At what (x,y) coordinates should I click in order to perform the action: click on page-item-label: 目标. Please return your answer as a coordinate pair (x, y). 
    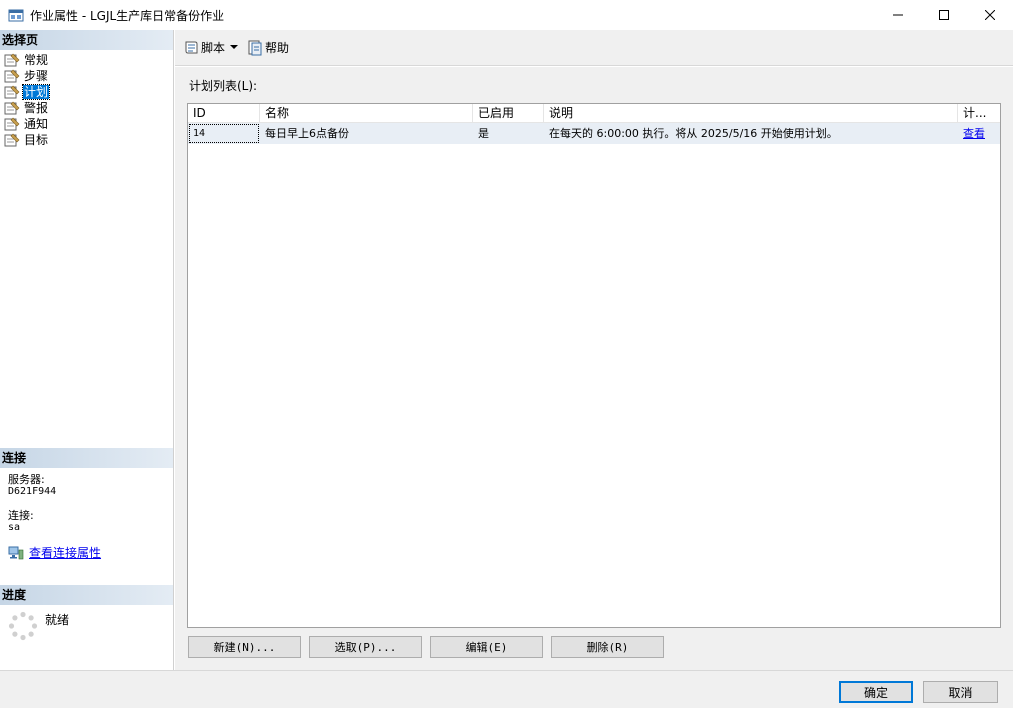
    Looking at the image, I should click on (36, 140).